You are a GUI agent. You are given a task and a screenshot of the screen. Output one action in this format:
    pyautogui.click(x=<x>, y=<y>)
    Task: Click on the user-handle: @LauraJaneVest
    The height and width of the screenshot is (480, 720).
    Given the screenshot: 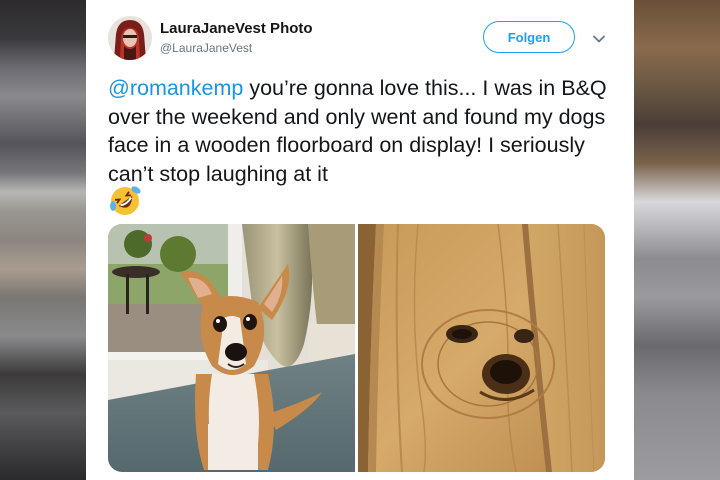 What is the action you would take?
    pyautogui.click(x=206, y=48)
    